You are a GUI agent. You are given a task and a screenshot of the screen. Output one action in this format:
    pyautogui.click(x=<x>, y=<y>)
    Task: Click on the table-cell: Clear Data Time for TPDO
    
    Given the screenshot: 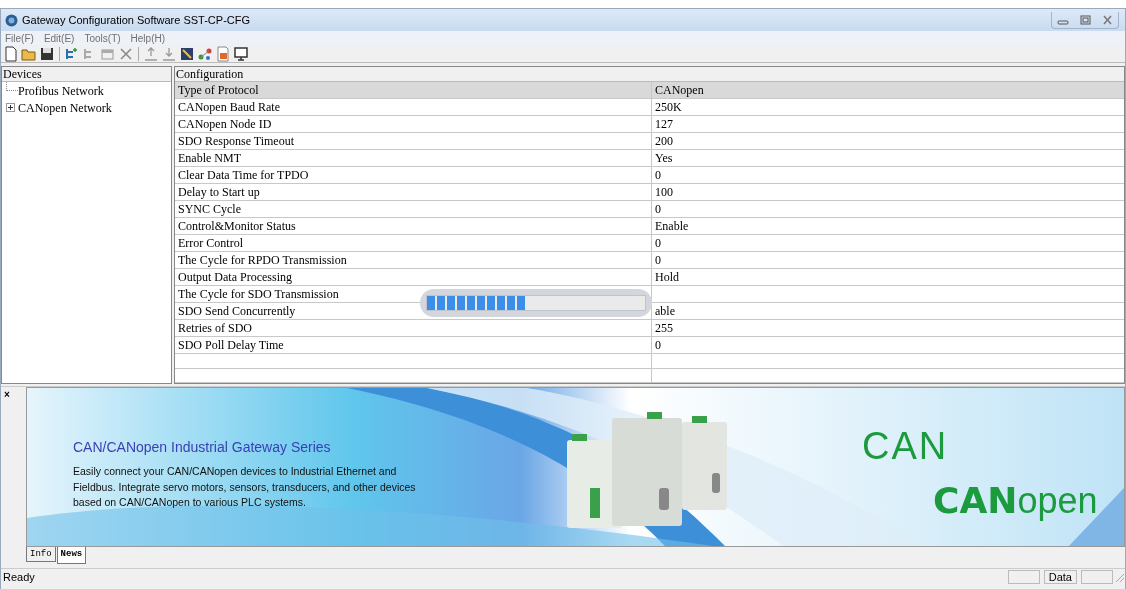 What is the action you would take?
    pyautogui.click(x=413, y=175)
    